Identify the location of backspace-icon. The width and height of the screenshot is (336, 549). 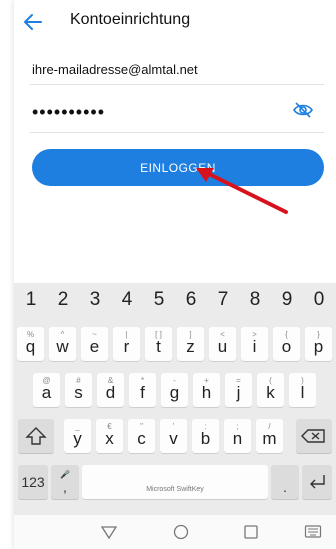
(313, 436).